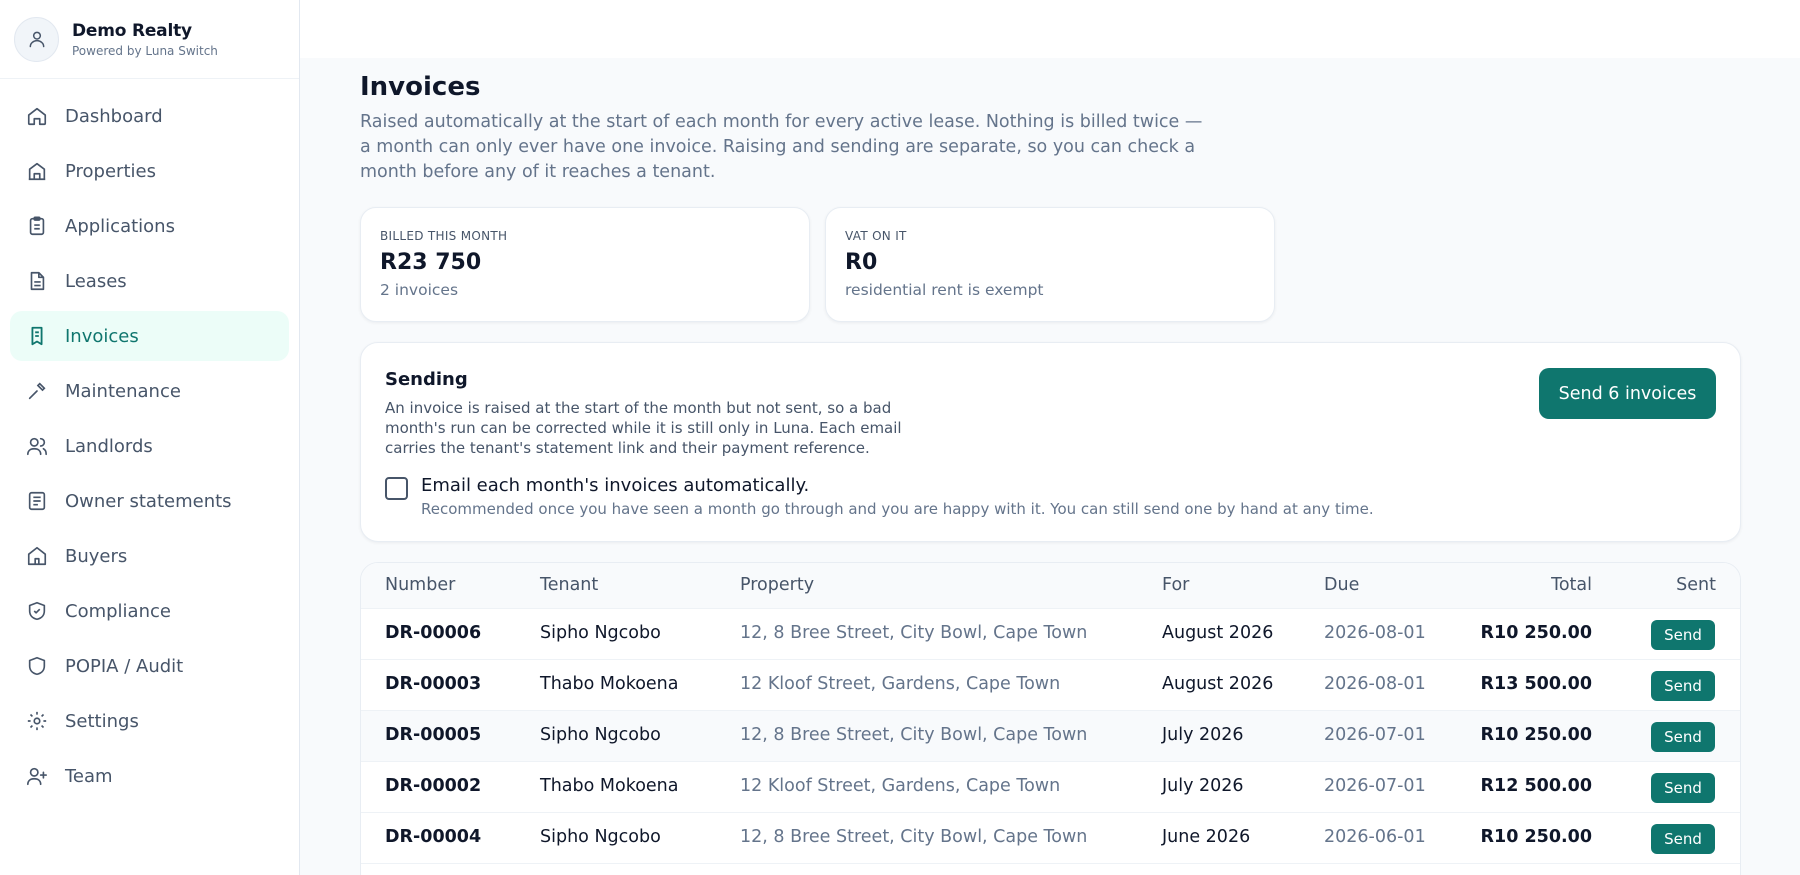  Describe the element at coordinates (110, 171) in the screenshot. I see `sidebar-item-label: Properties` at that location.